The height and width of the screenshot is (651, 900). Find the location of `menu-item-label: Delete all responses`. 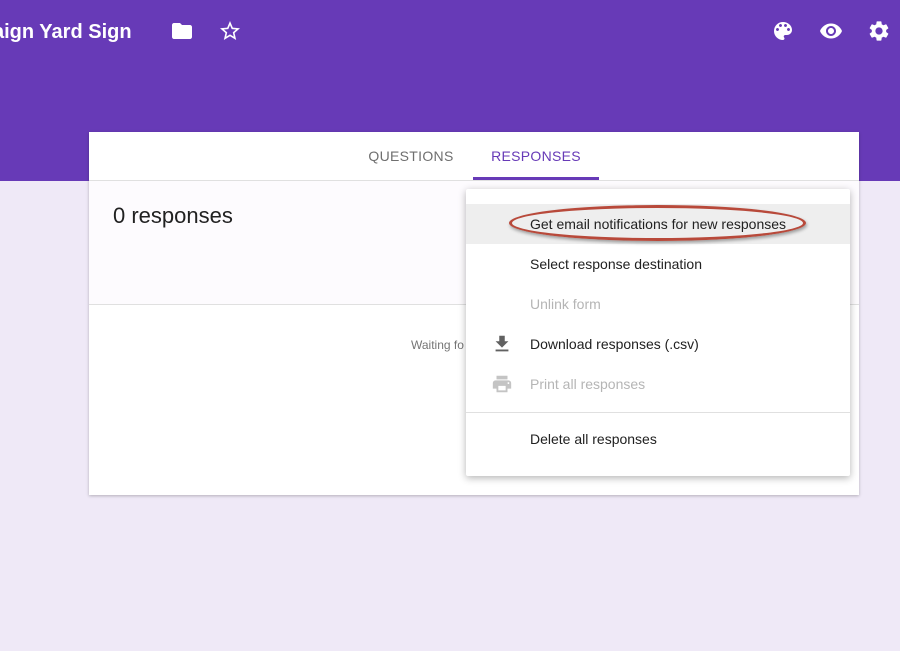

menu-item-label: Delete all responses is located at coordinates (593, 439).